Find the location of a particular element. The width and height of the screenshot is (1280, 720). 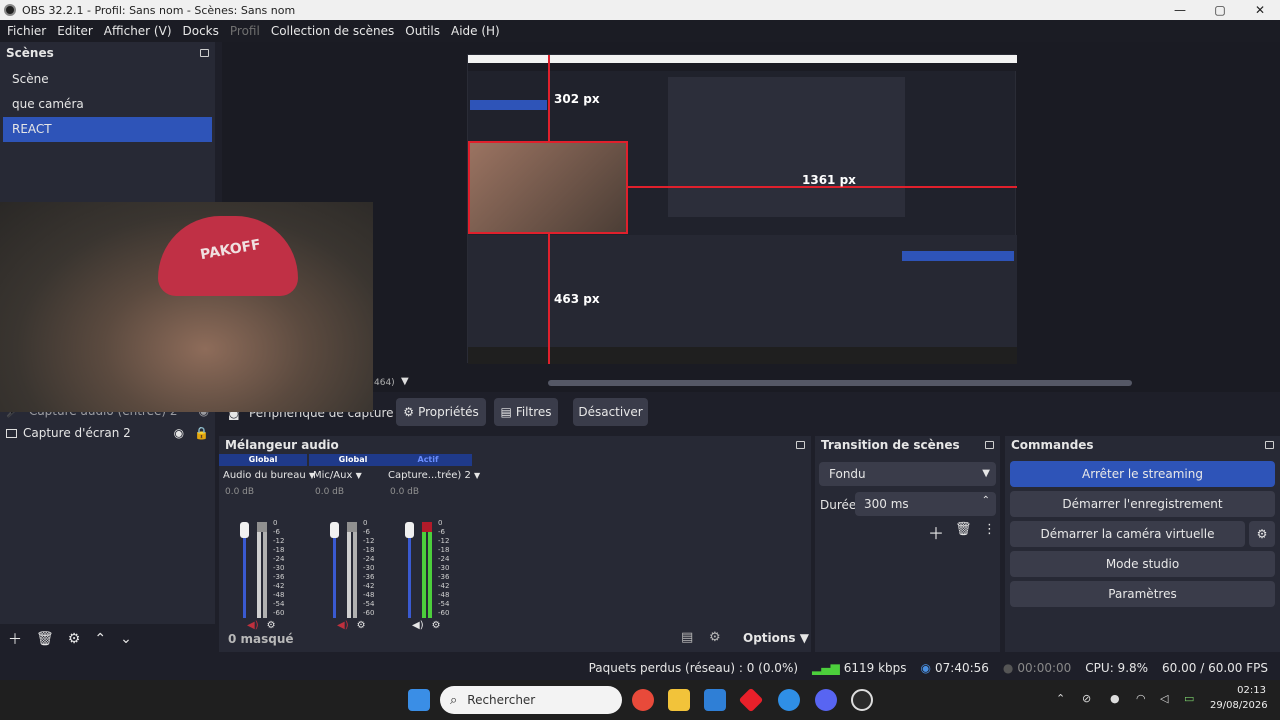

channel-tag: Global is located at coordinates (263, 460).